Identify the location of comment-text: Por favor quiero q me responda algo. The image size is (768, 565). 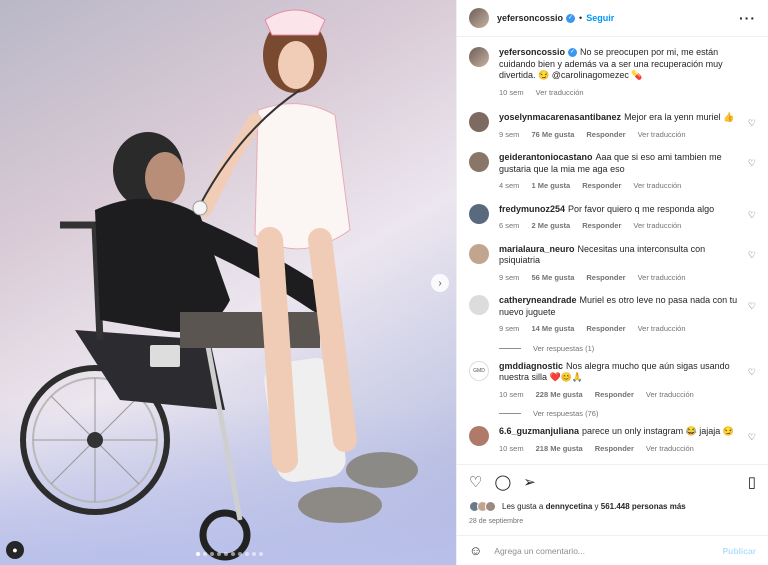
(641, 208).